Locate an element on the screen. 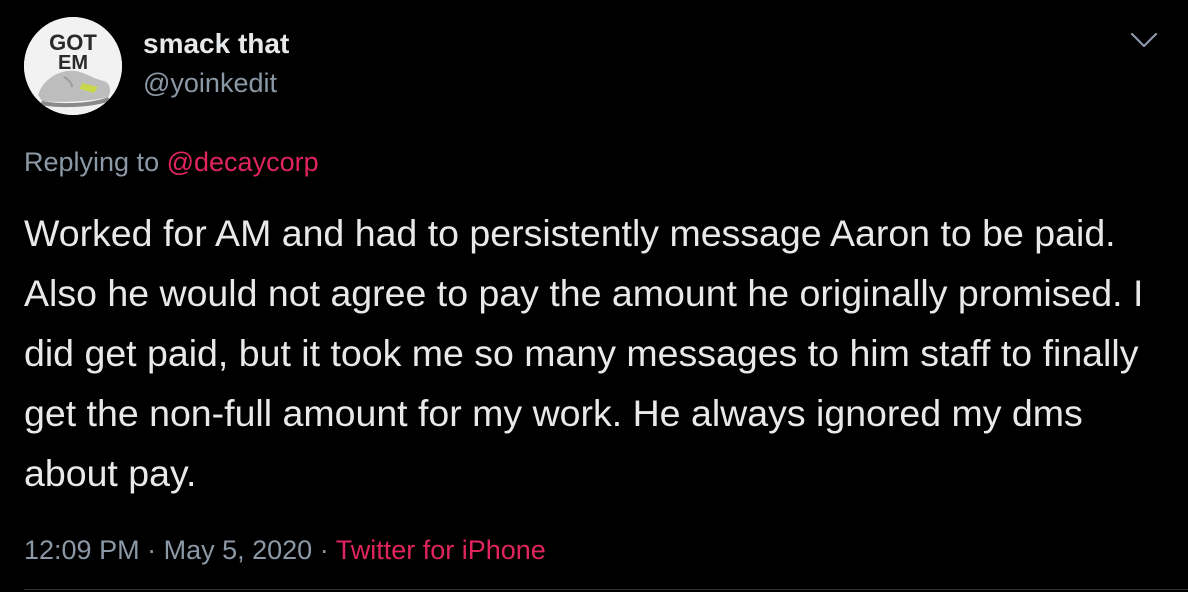  author-handle: @yoinkedit is located at coordinates (210, 83).